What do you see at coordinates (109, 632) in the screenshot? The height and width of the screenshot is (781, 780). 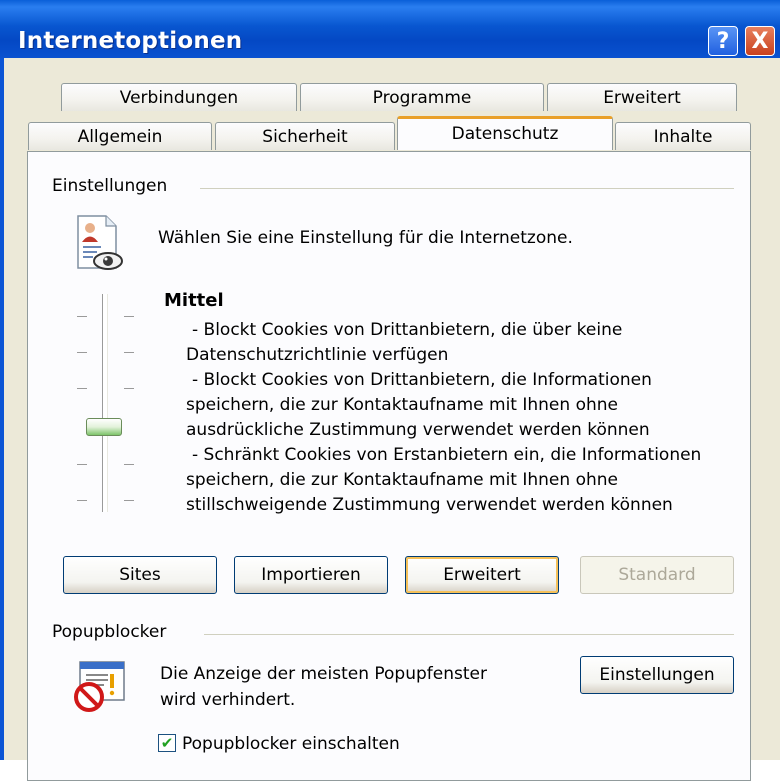 I see `popup-group-label: Popupblocker` at bounding box center [109, 632].